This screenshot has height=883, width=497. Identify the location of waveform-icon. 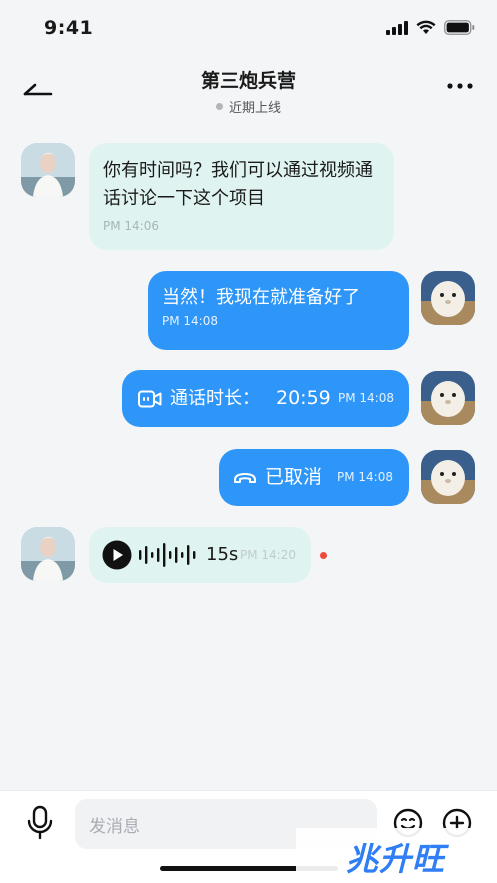
(167, 555).